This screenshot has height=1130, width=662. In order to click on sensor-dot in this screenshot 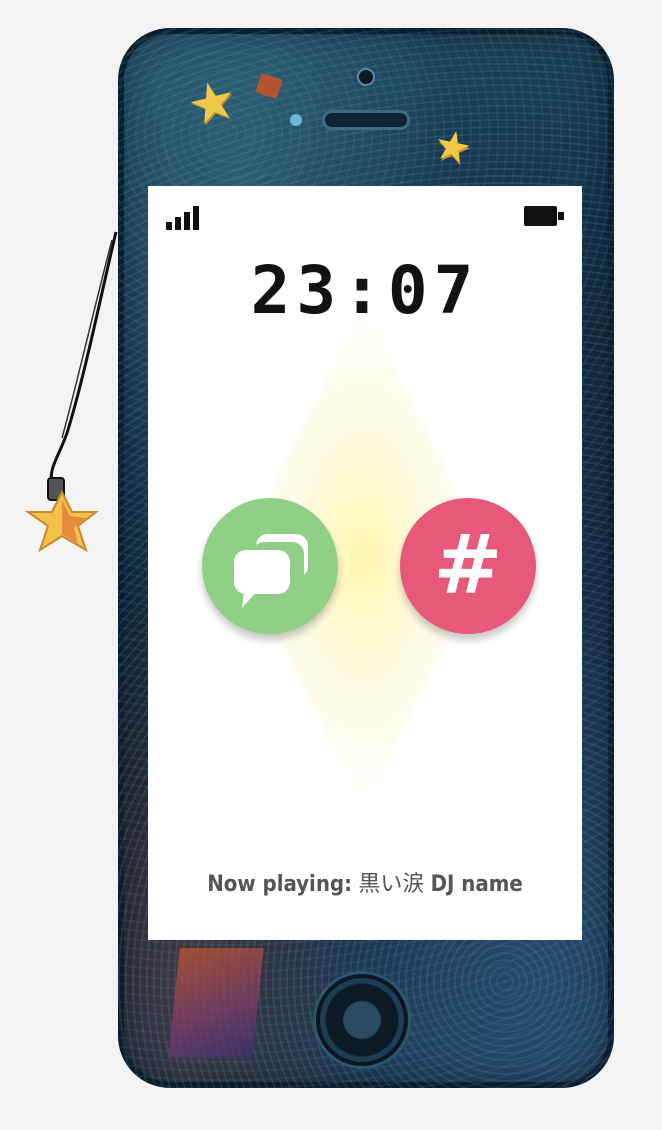, I will do `click(296, 120)`.